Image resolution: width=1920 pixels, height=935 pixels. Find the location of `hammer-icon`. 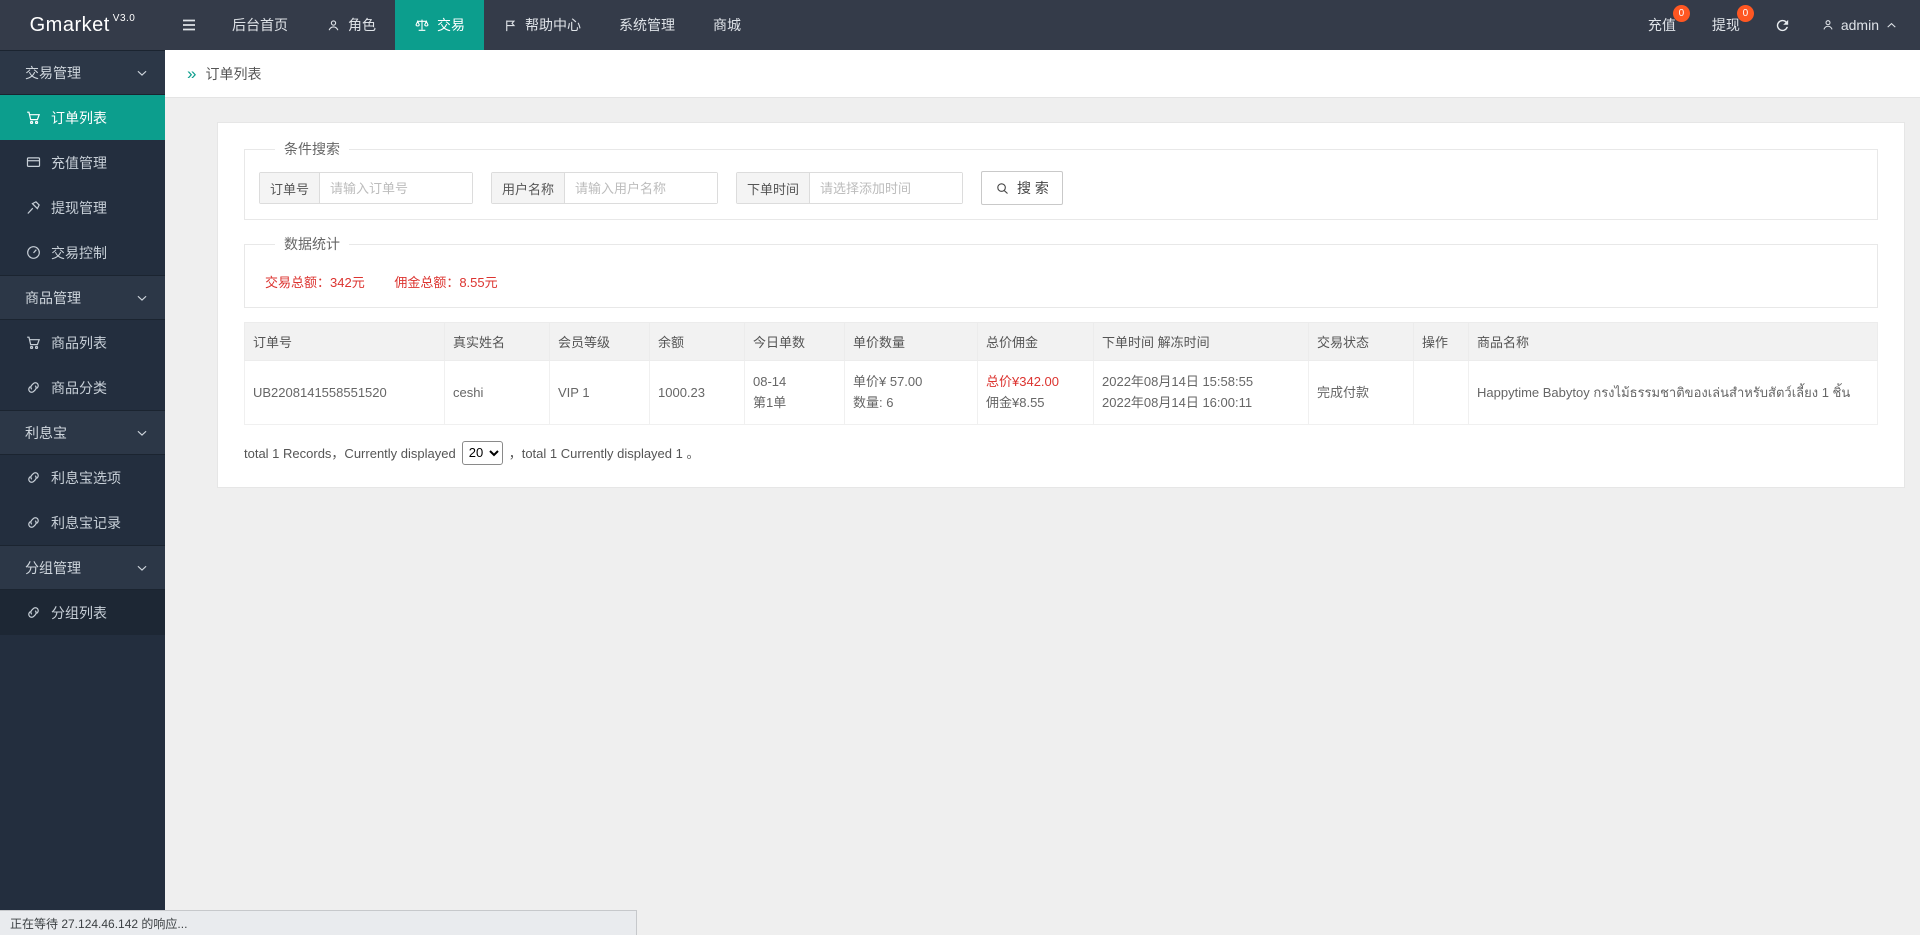

hammer-icon is located at coordinates (33, 207).